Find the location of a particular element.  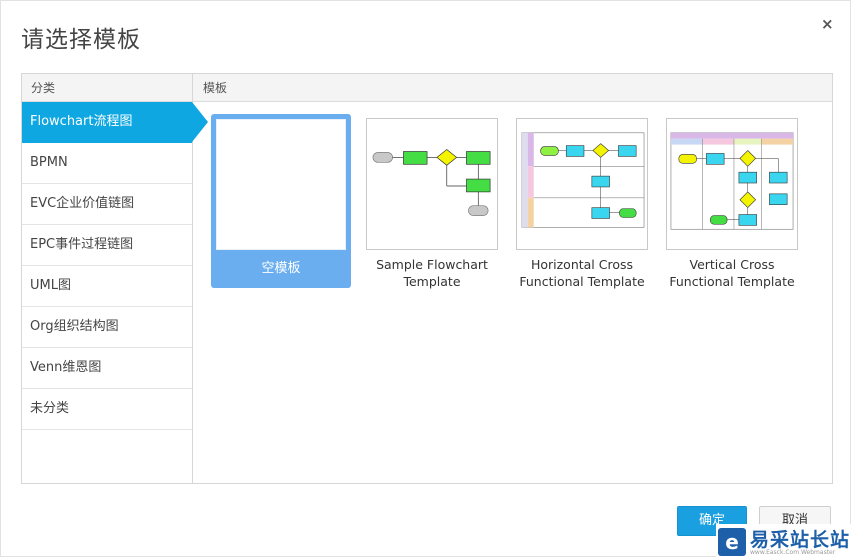

template-blank: 空模板 is located at coordinates (281, 201).